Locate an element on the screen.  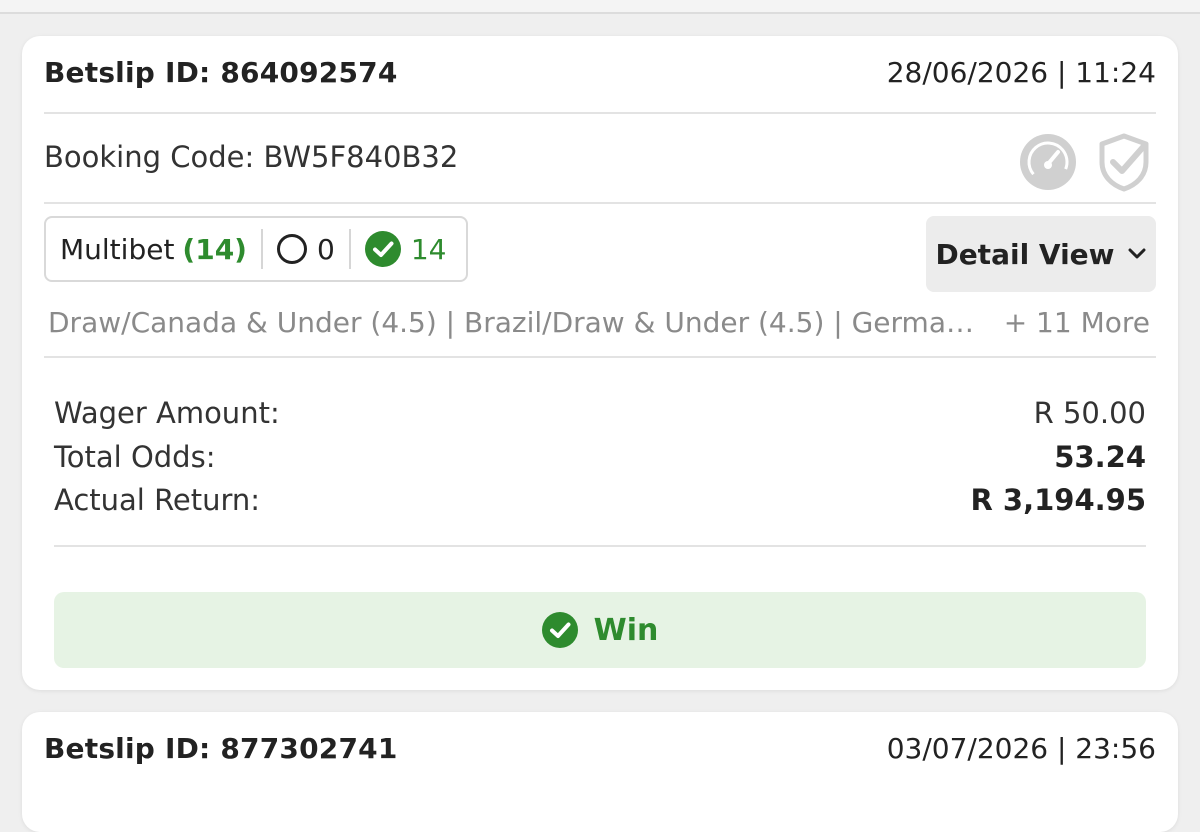
won-legs-count: 14 is located at coordinates (428, 249).